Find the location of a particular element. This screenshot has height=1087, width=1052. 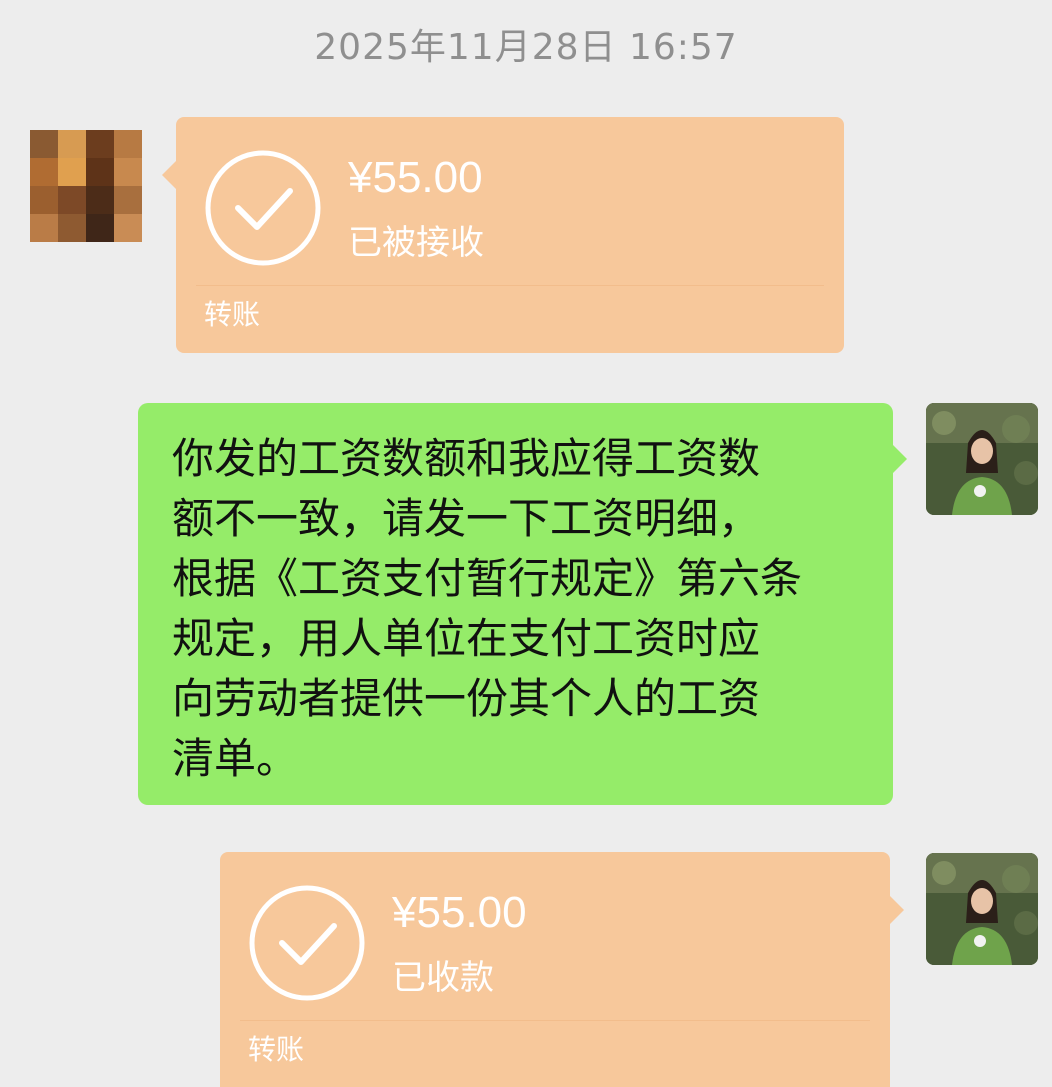

message-line: 根据《工资支付暂行规定》第六条 is located at coordinates (487, 578).